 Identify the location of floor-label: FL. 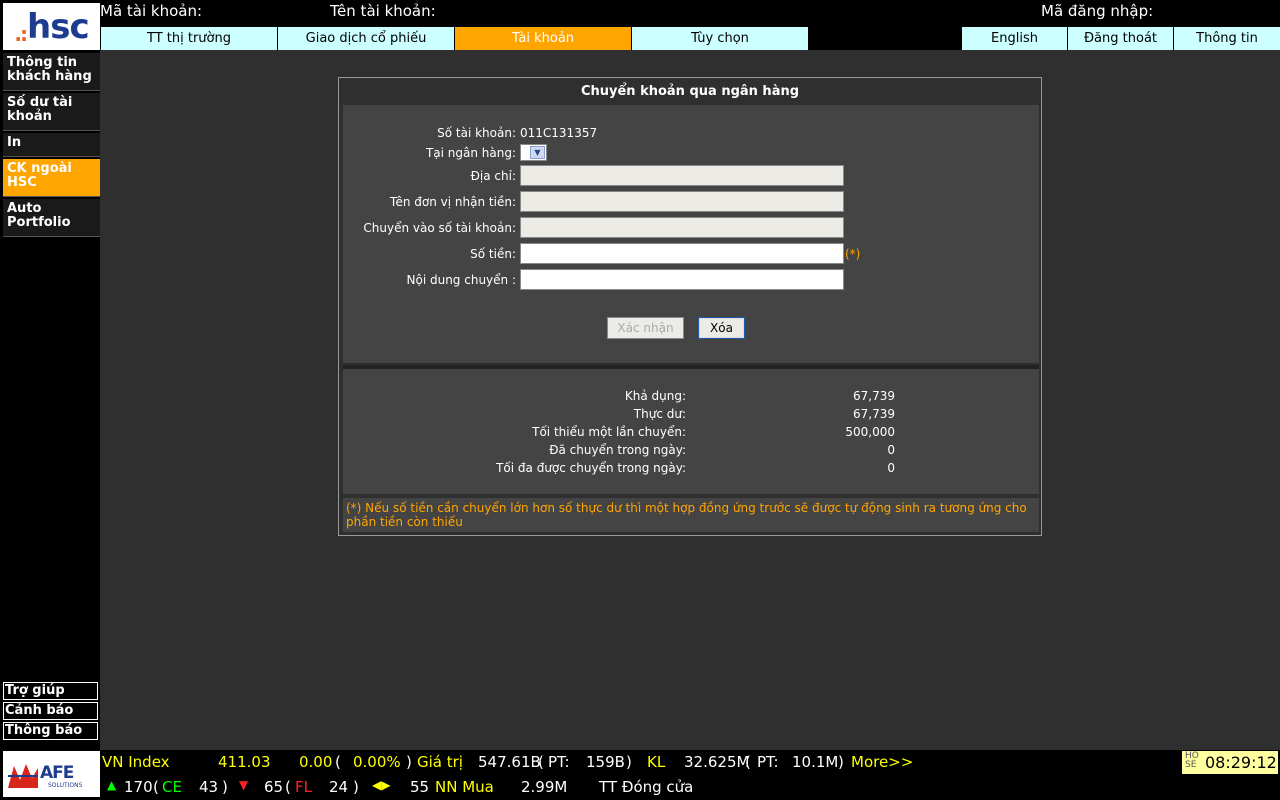
(303, 787).